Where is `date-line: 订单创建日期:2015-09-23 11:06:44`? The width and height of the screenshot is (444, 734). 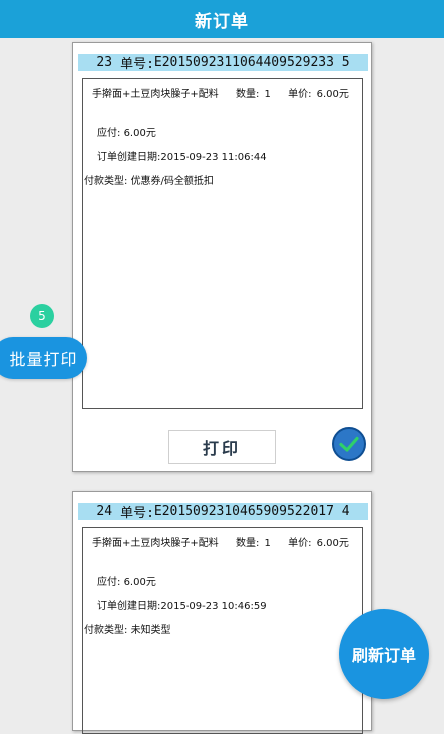
date-line: 订单创建日期:2015-09-23 11:06:44 is located at coordinates (182, 155).